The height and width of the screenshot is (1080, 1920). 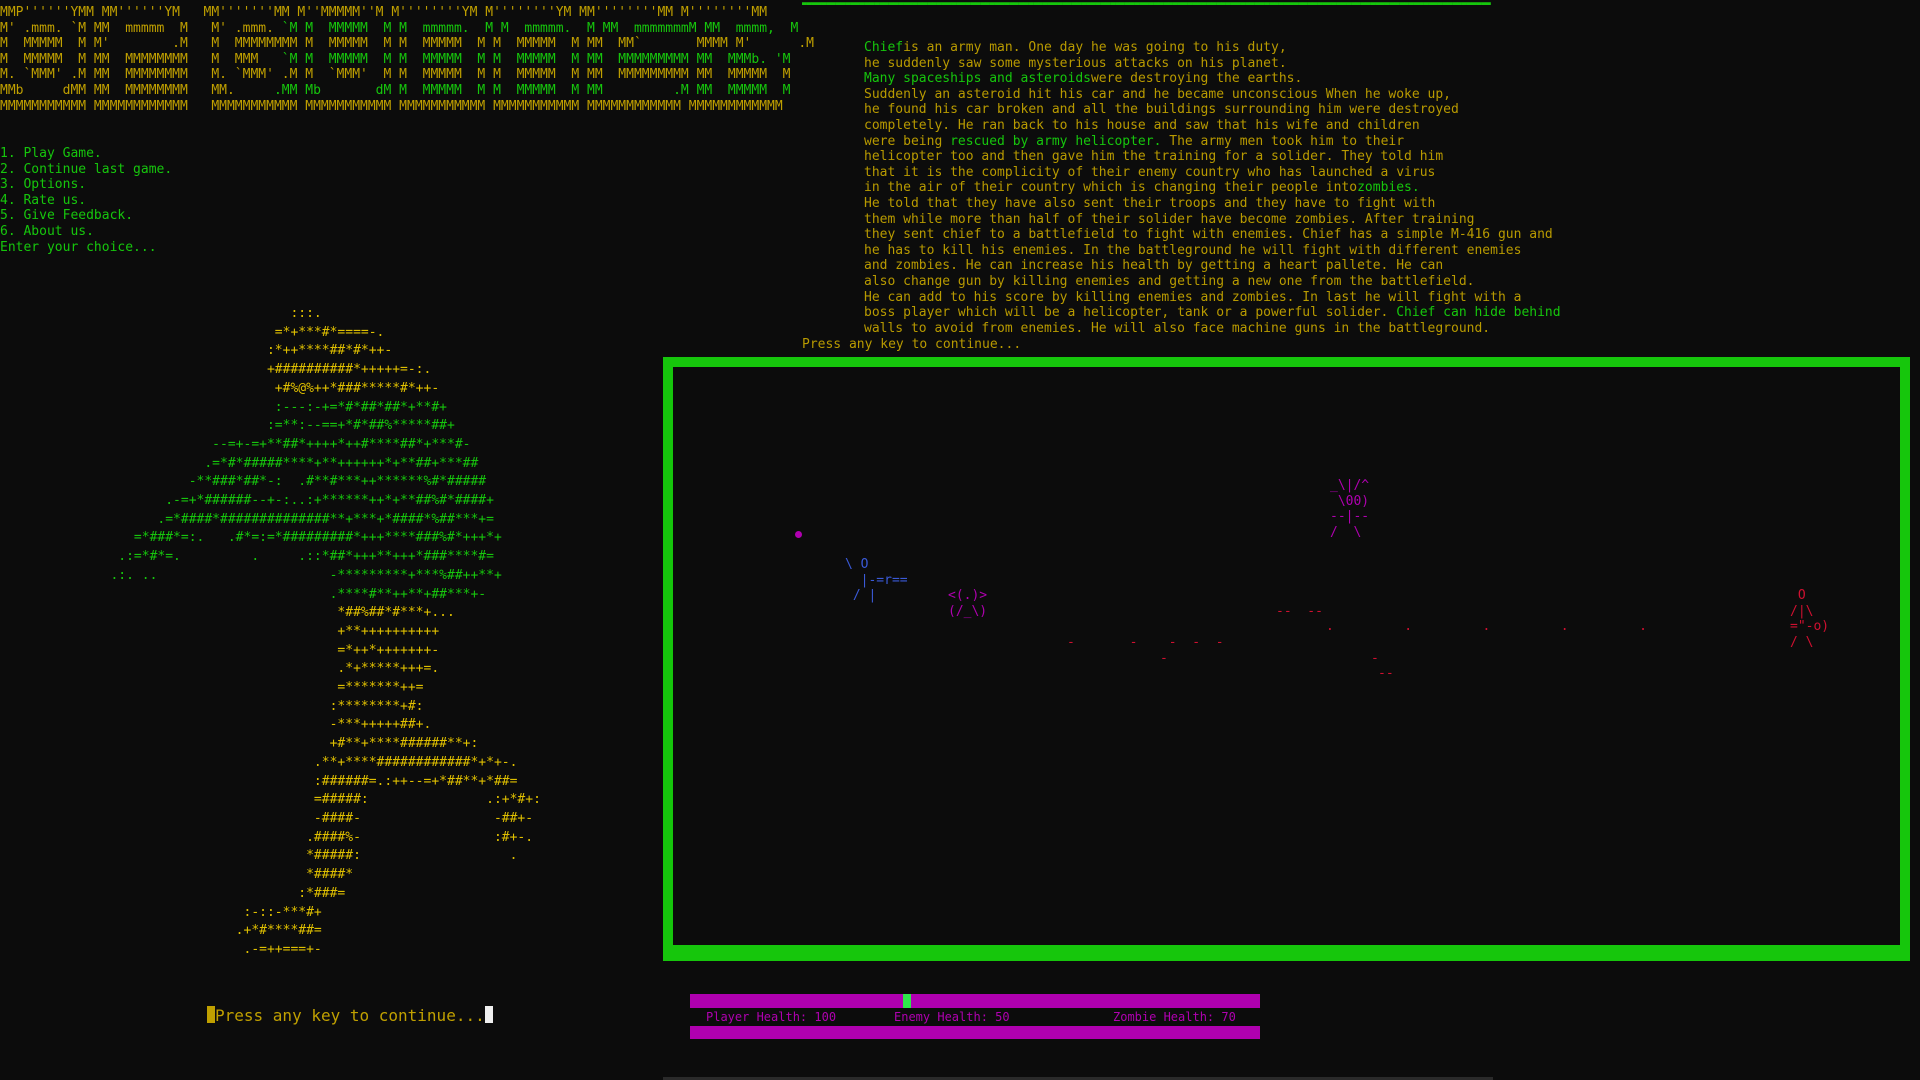 What do you see at coordinates (1174, 1017) in the screenshot?
I see `zombie-health-label: Zombie Health: 70` at bounding box center [1174, 1017].